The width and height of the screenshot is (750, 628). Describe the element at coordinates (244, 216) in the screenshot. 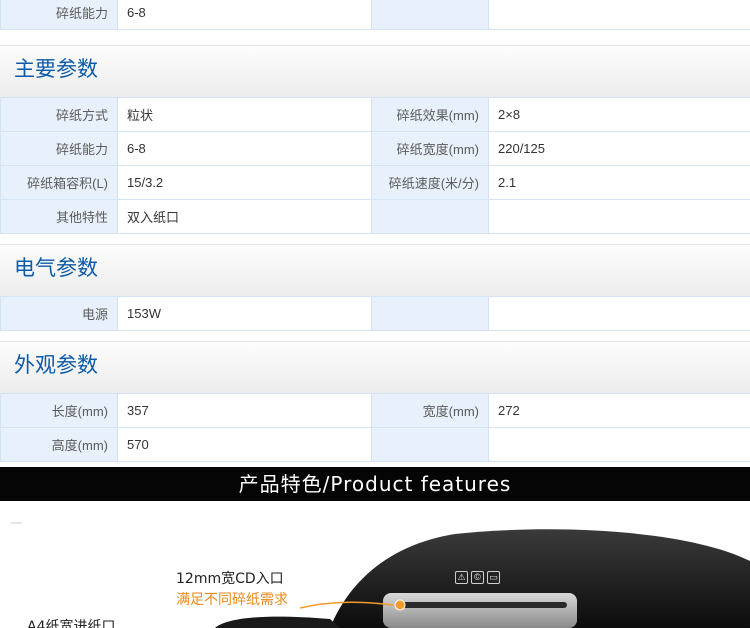

I see `spec-value: 双入纸口` at that location.